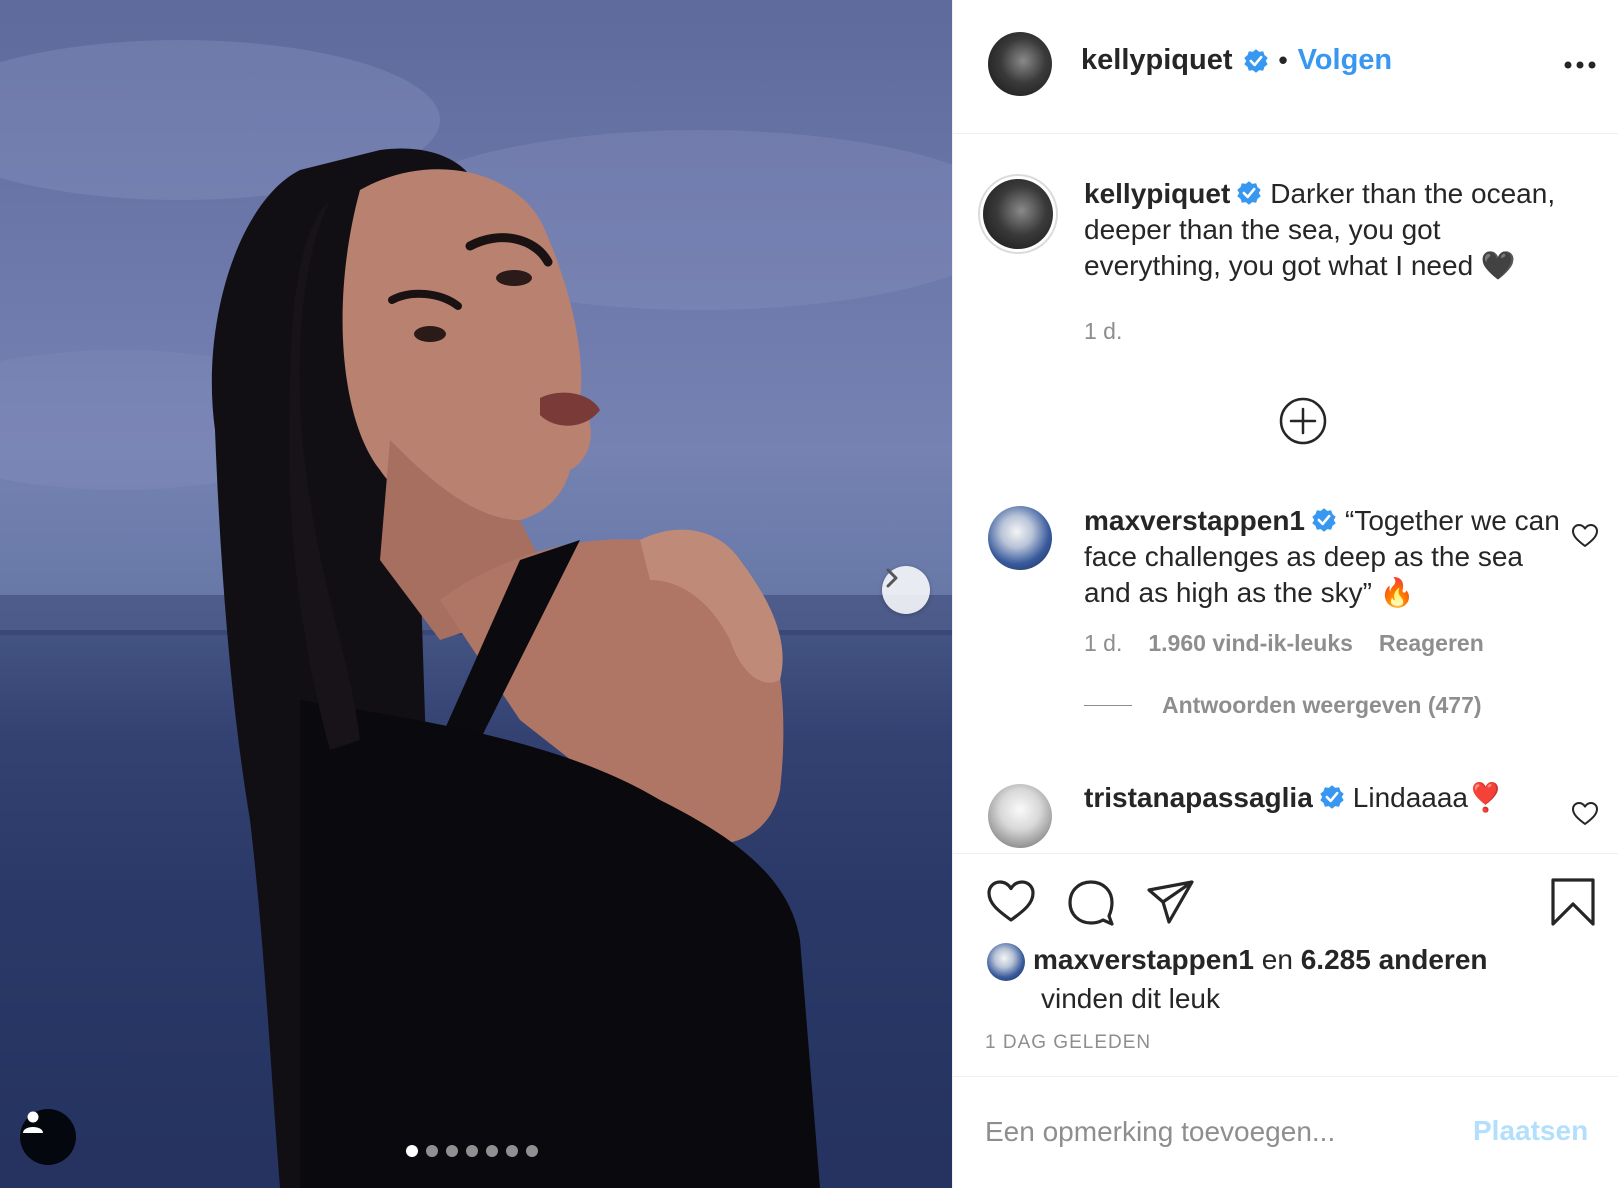 This screenshot has height=1188, width=1618. I want to click on caption-meta: 1 d., so click(1103, 331).